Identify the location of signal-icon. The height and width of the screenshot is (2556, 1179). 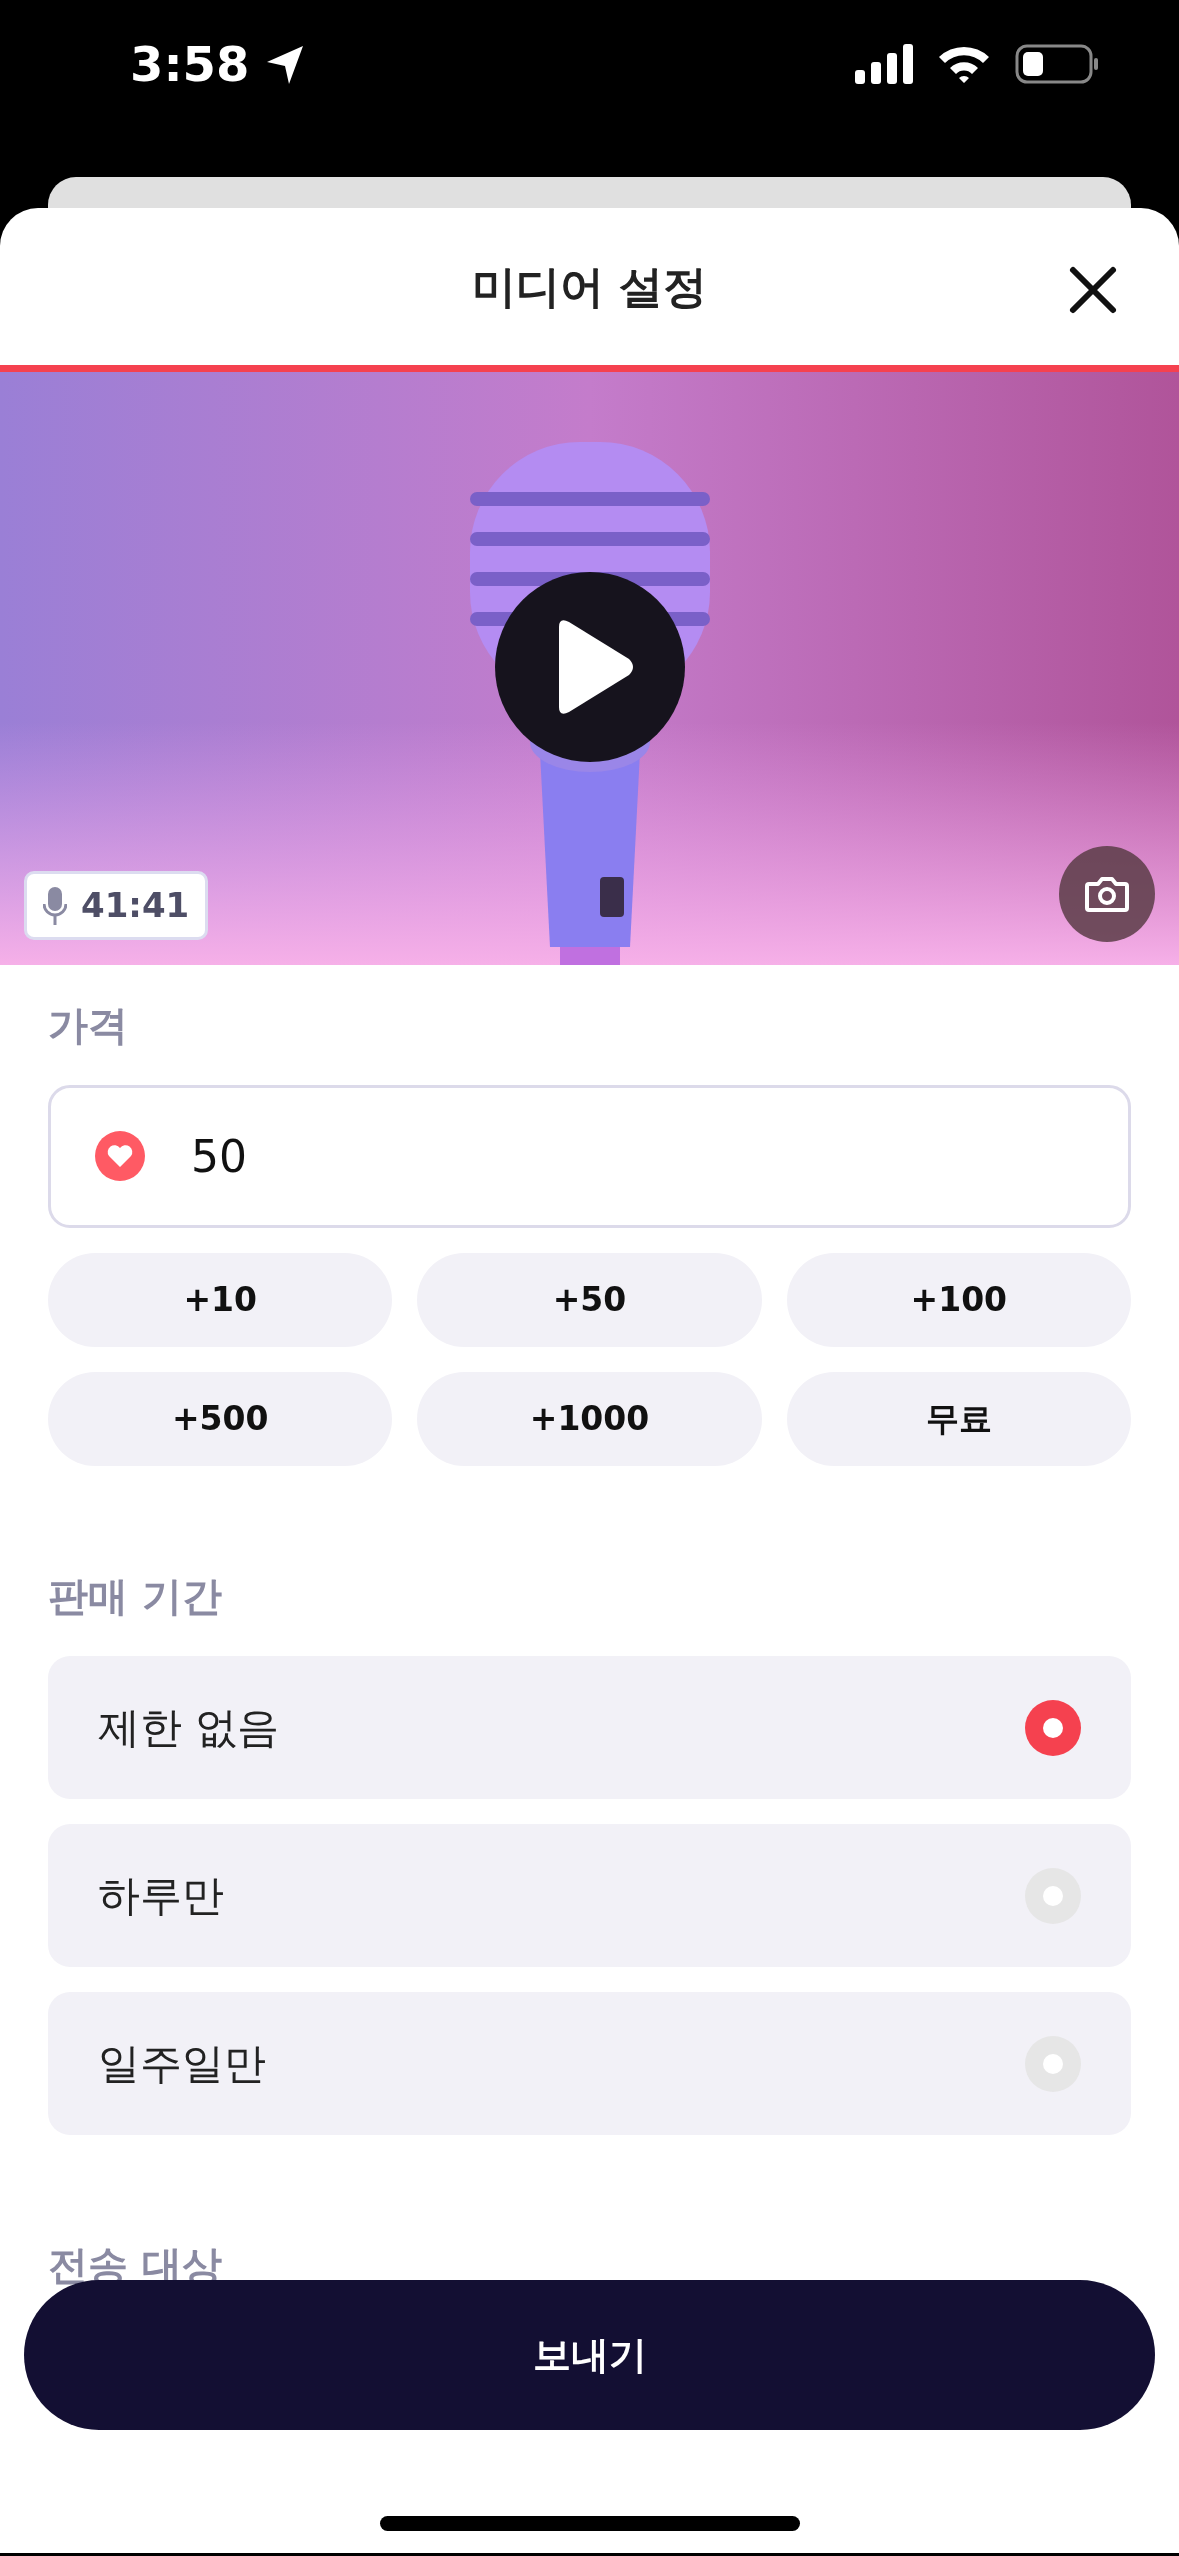
(884, 63).